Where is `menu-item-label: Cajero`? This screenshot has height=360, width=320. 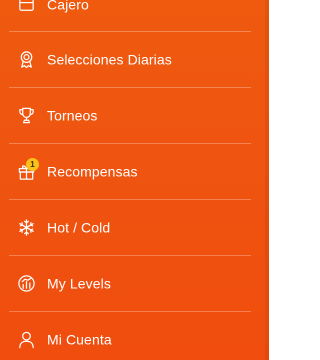 menu-item-label: Cajero is located at coordinates (68, 6).